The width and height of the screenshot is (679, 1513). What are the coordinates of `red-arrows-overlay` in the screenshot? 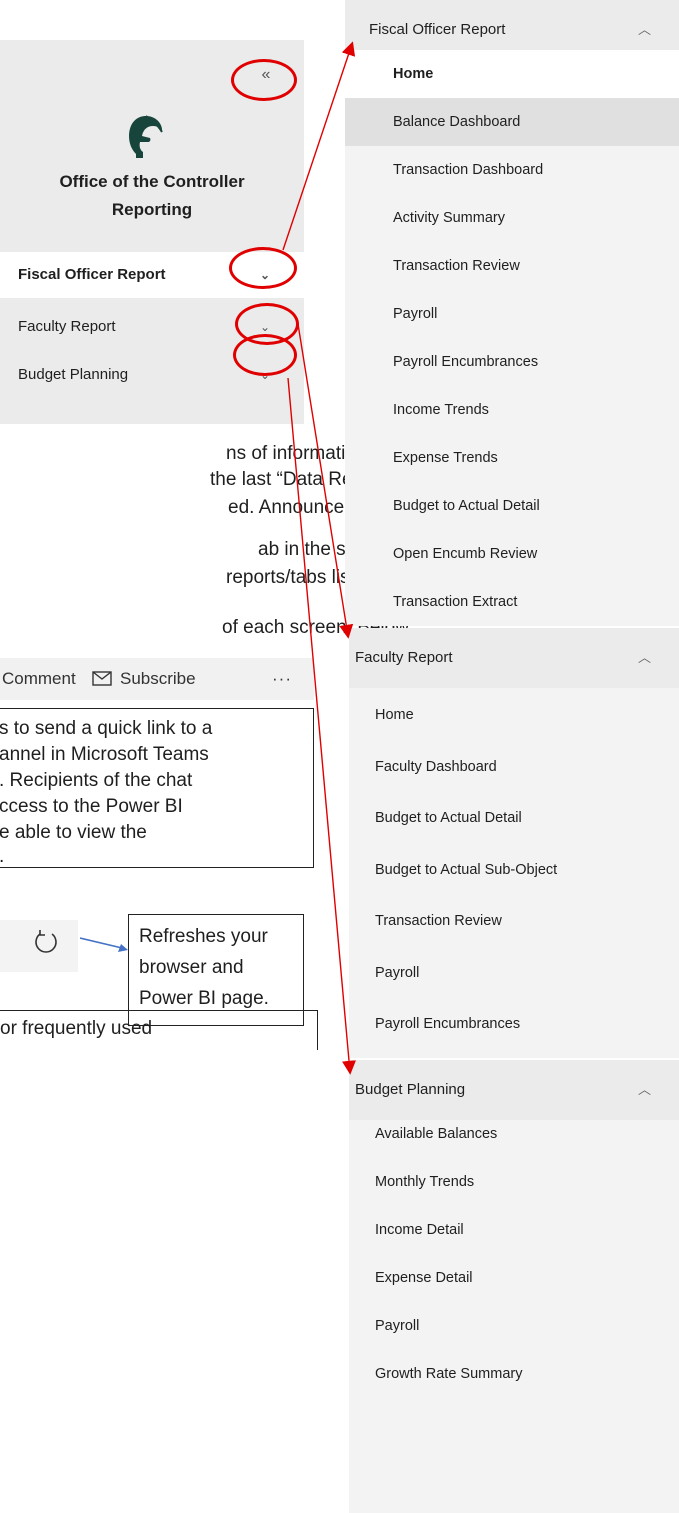 It's located at (319, 558).